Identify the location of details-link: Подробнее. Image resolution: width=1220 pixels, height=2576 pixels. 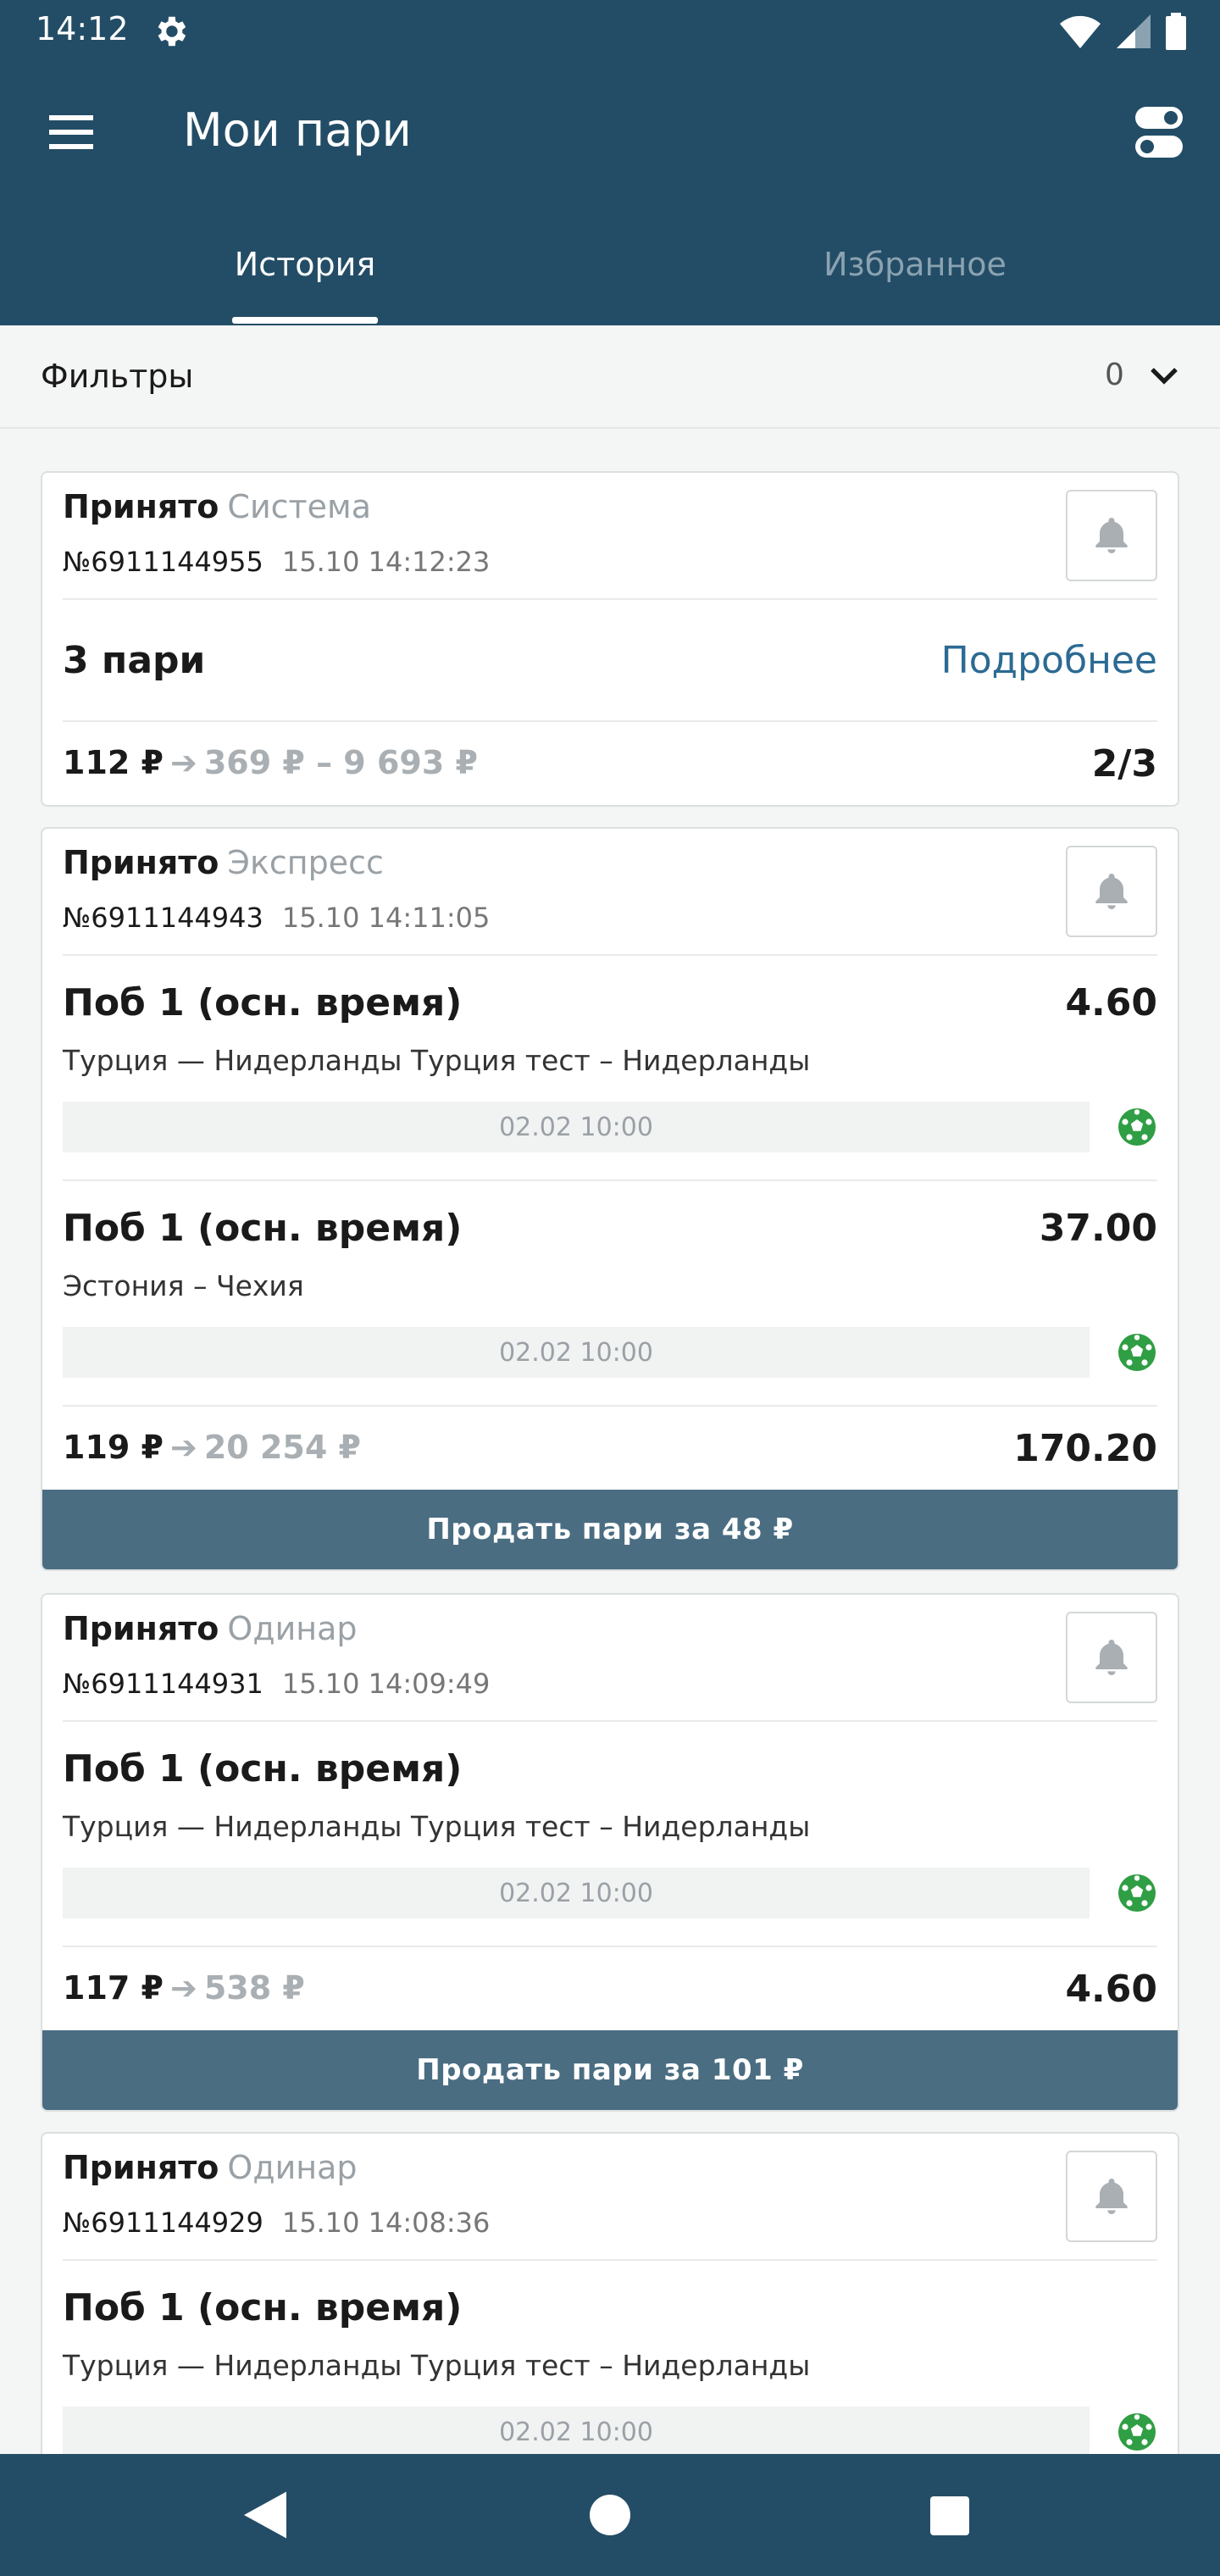
(1049, 660).